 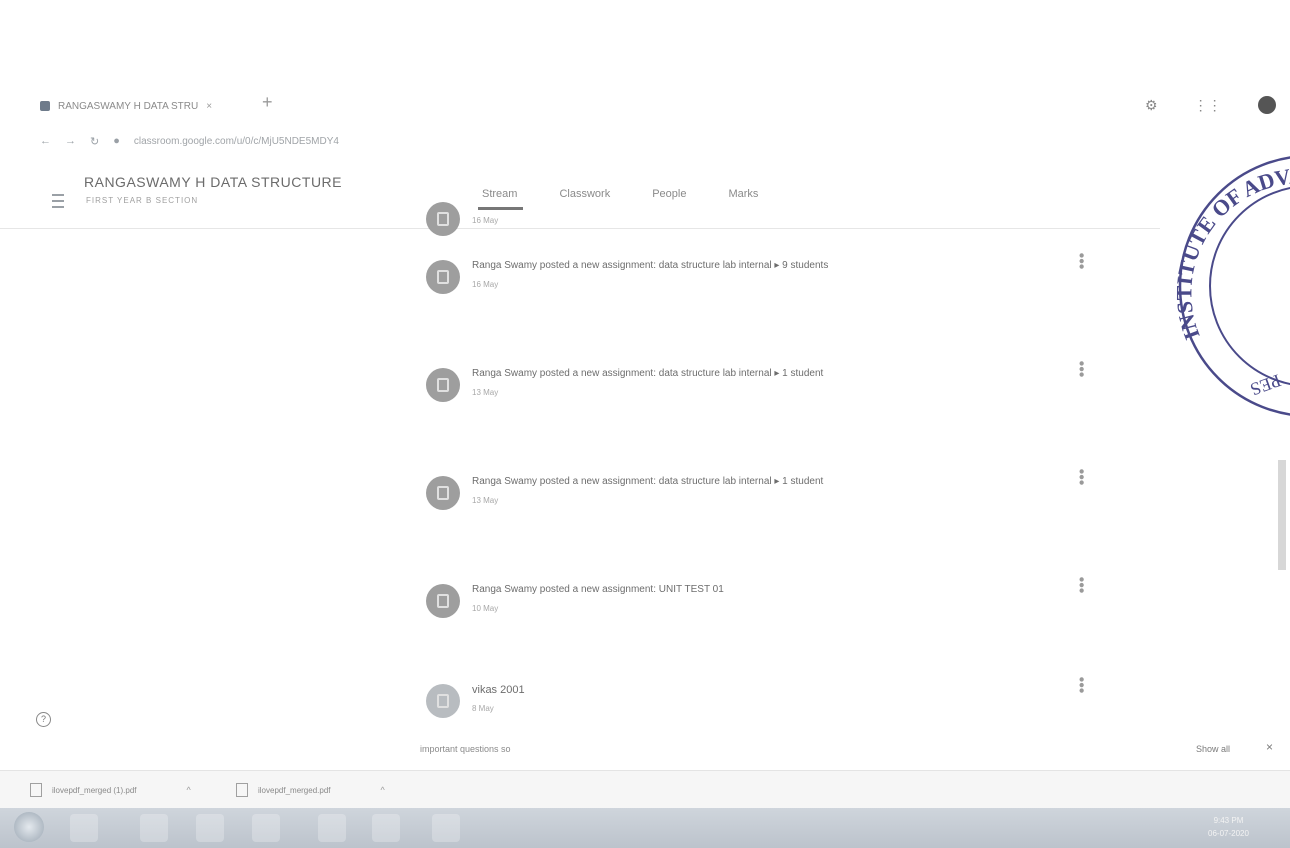 What do you see at coordinates (1228, 820) in the screenshot?
I see `clock-time: 9:43 PM` at bounding box center [1228, 820].